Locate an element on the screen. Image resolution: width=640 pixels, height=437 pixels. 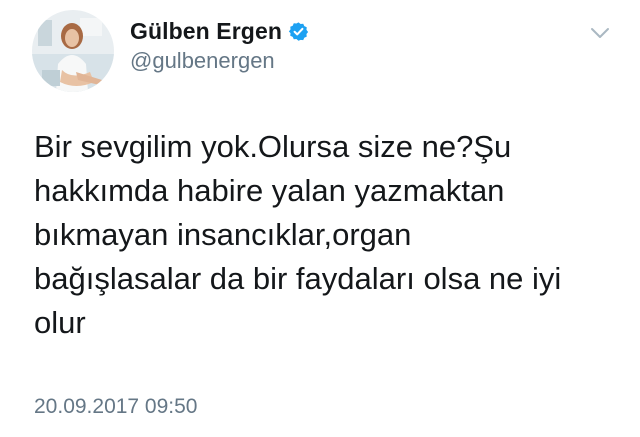
author-block: Gülben Ergen @gulbenergen is located at coordinates (219, 46).